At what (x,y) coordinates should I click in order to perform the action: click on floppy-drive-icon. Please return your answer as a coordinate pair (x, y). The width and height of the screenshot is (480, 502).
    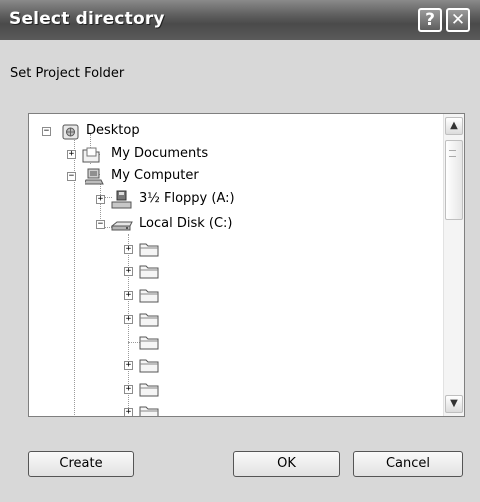
    Looking at the image, I should click on (121, 199).